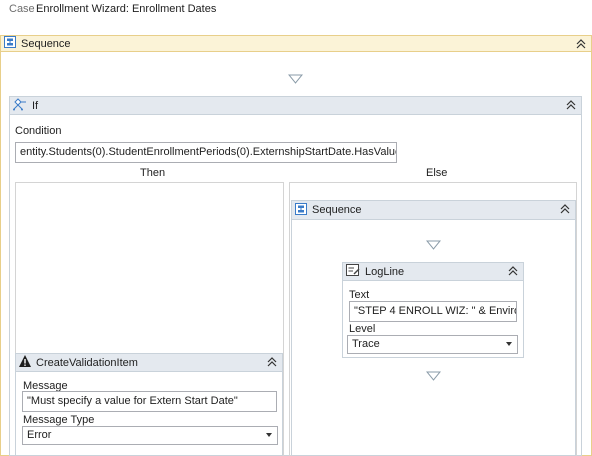  I want to click on else-sequence-title: Sequence, so click(337, 210).